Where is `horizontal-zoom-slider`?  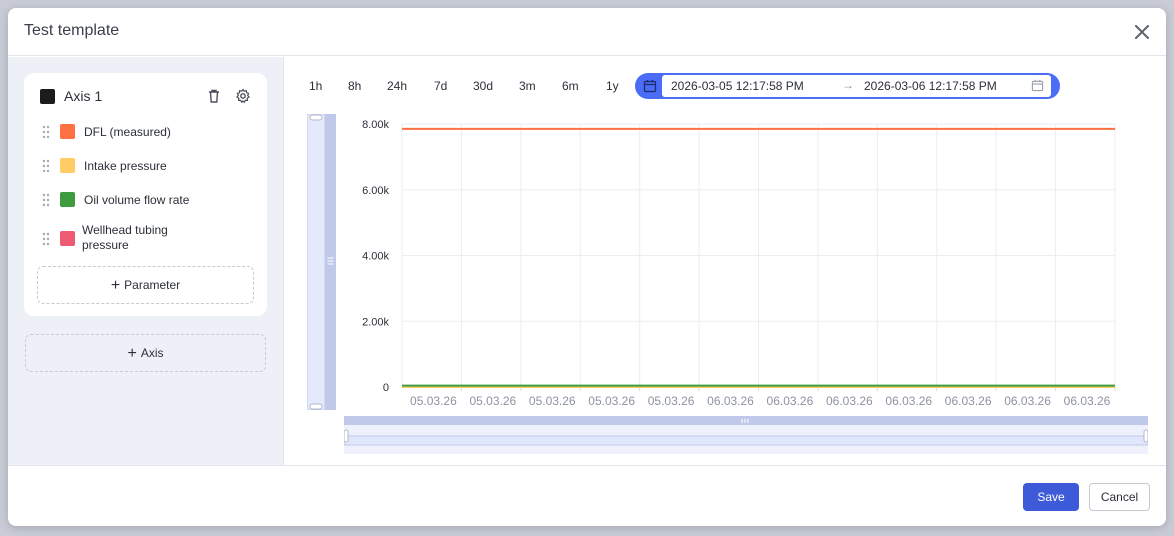 horizontal-zoom-slider is located at coordinates (746, 436).